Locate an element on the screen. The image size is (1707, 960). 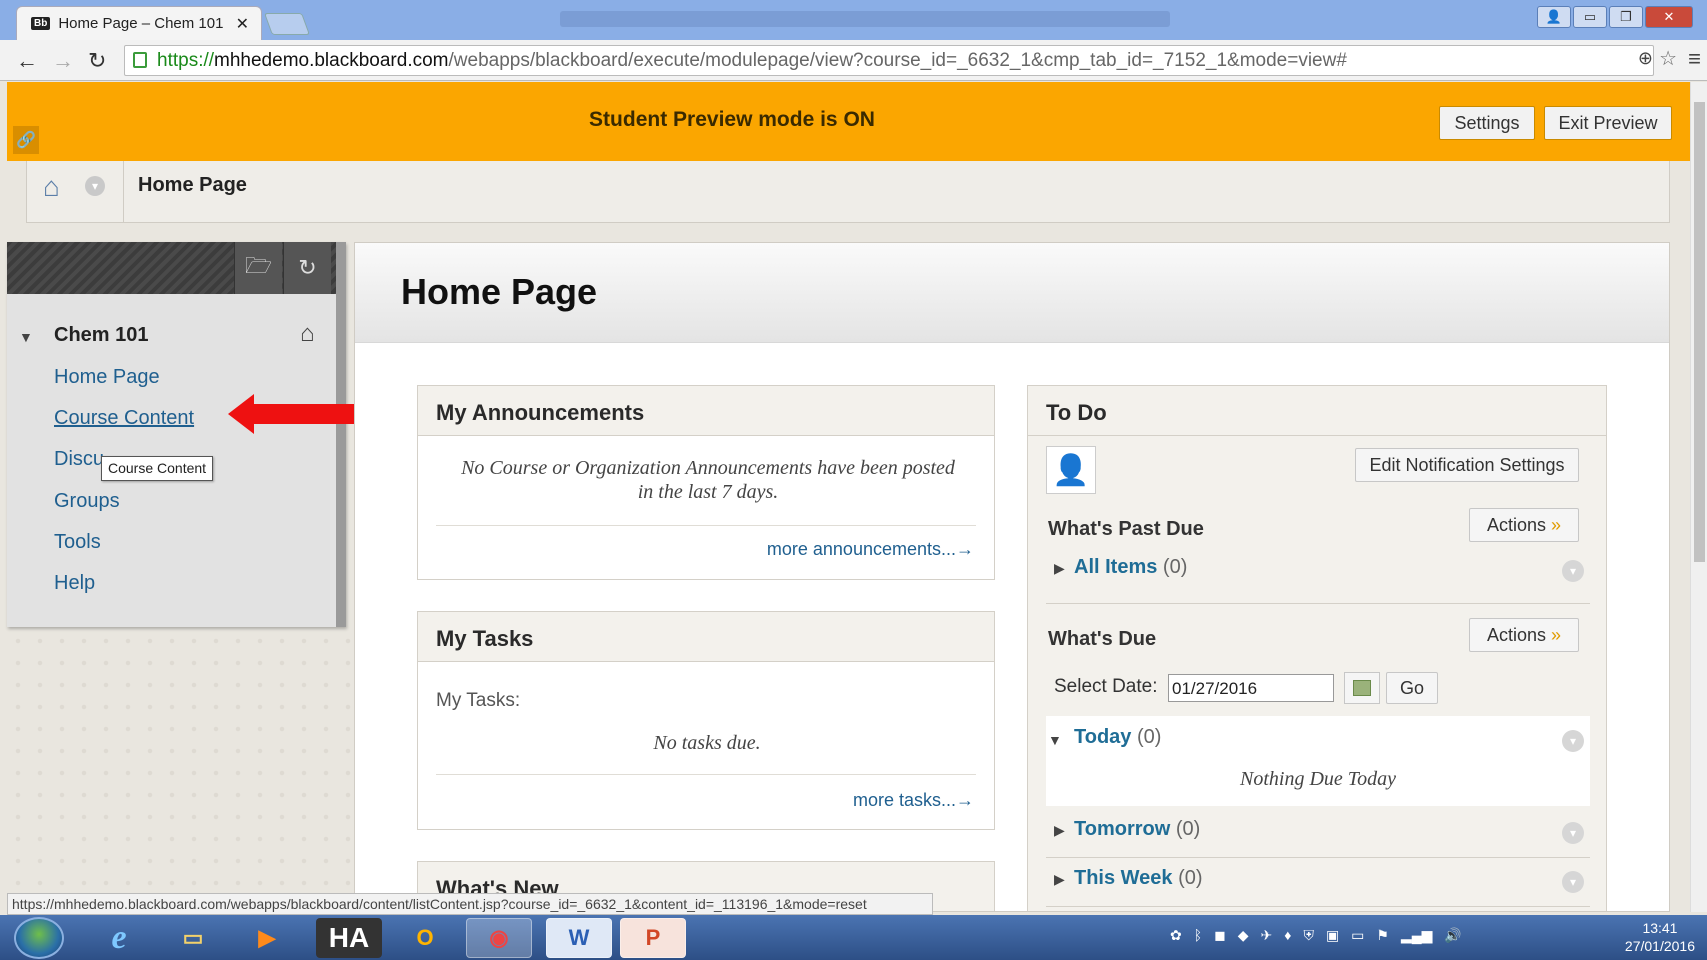
tray-icon: ▣ is located at coordinates (1332, 938).